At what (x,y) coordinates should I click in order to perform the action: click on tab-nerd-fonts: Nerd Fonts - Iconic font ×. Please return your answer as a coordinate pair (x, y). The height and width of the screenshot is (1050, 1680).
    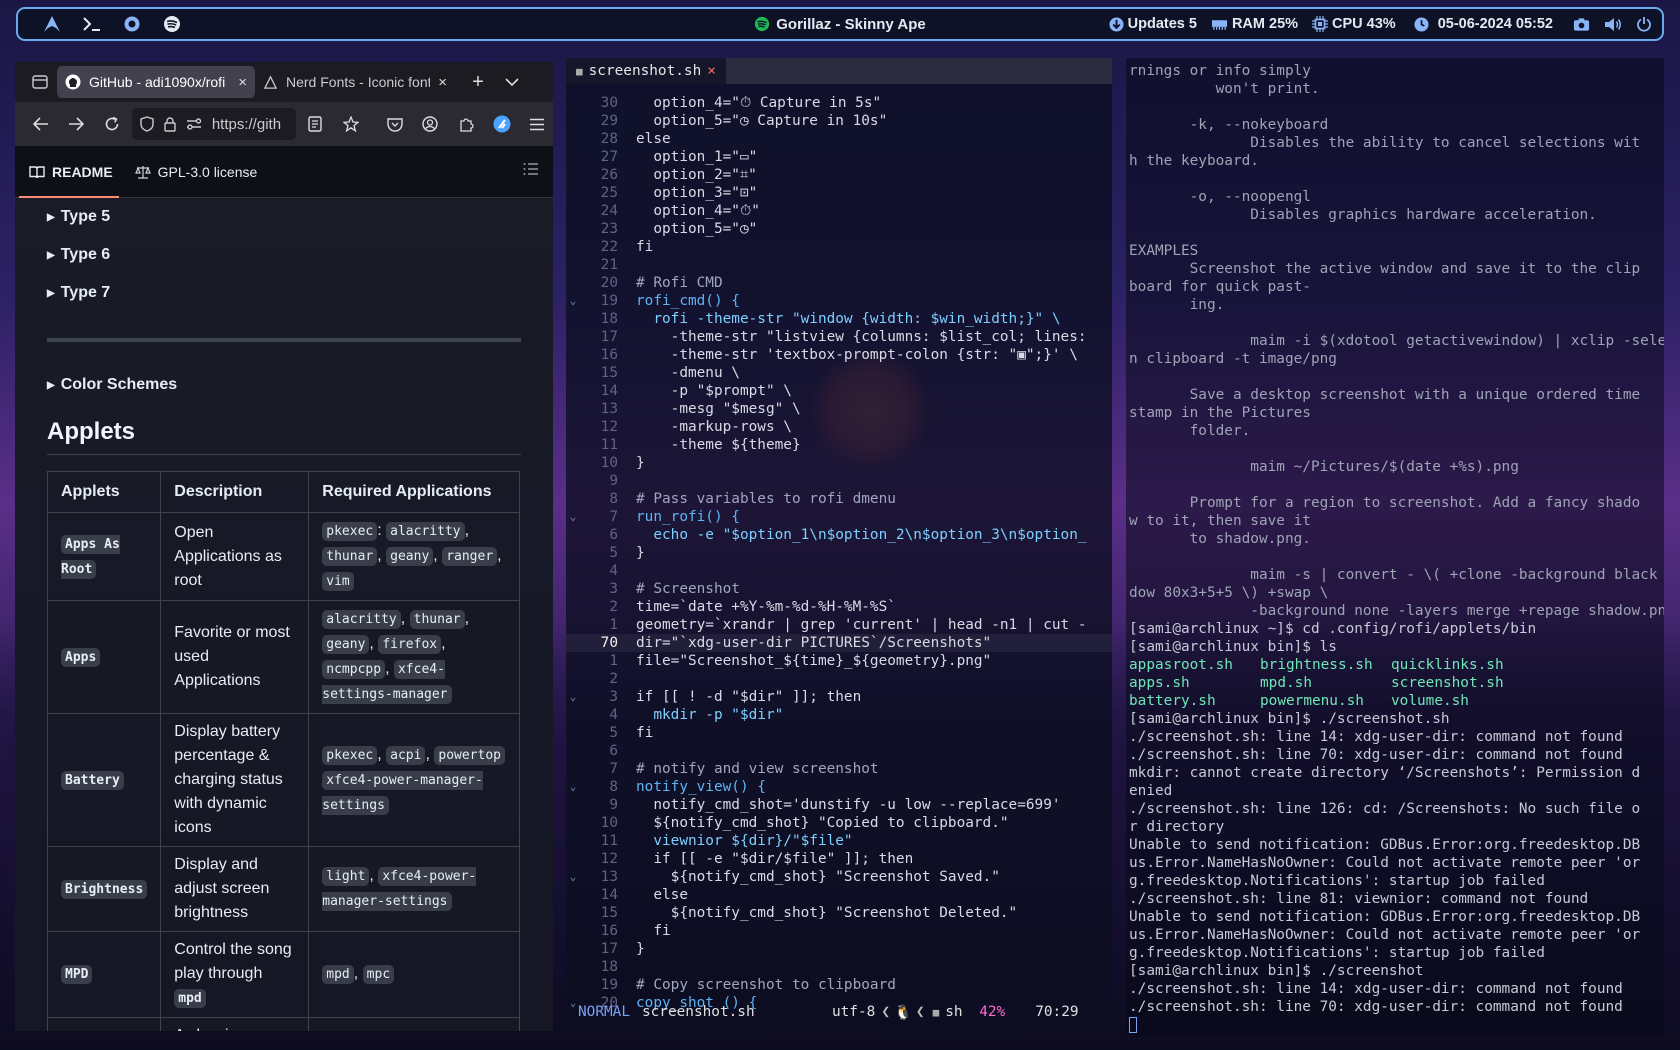
    Looking at the image, I should click on (355, 82).